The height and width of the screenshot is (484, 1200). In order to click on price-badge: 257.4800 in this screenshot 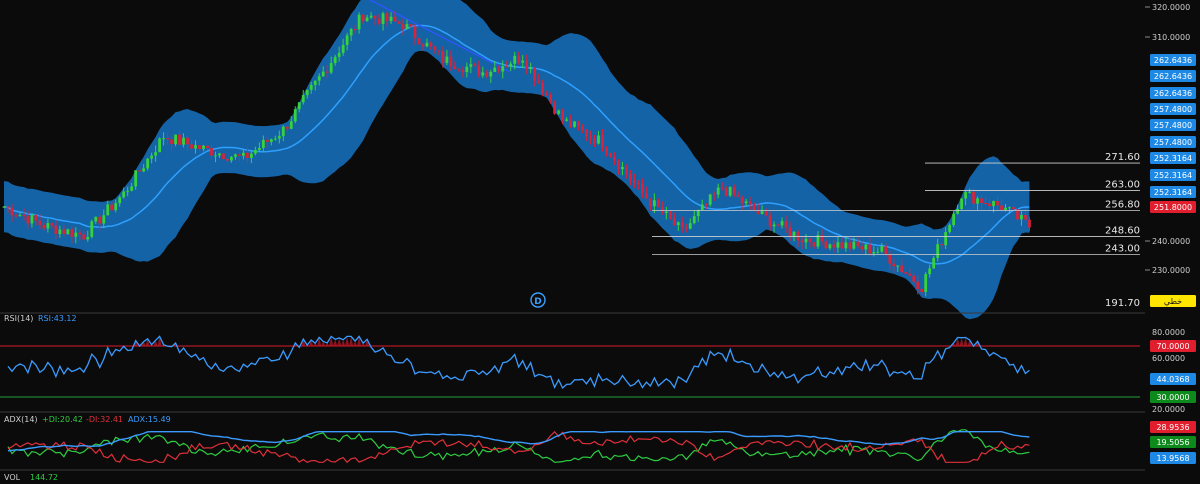, I will do `click(1173, 142)`.